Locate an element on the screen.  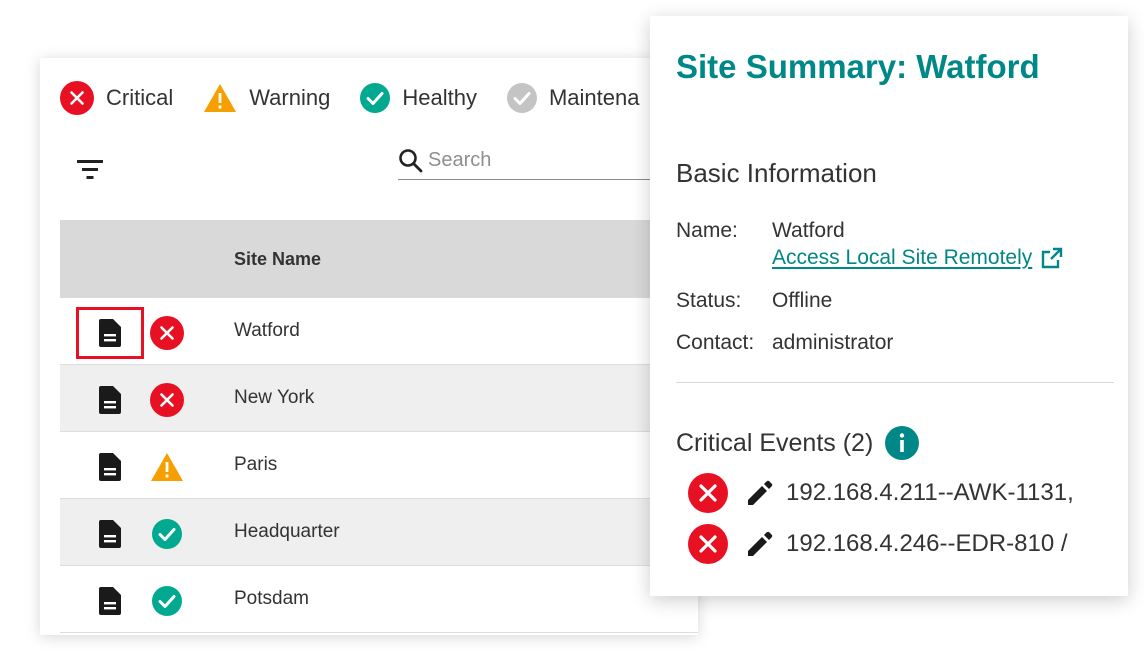
remote-link-label: Access Local Site Remotely is located at coordinates (902, 257).